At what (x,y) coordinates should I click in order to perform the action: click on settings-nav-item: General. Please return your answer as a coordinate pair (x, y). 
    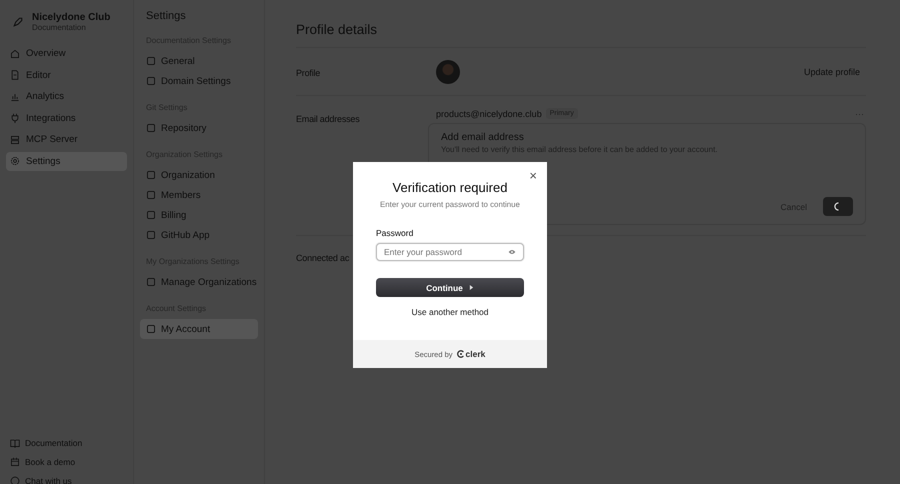
    Looking at the image, I should click on (199, 61).